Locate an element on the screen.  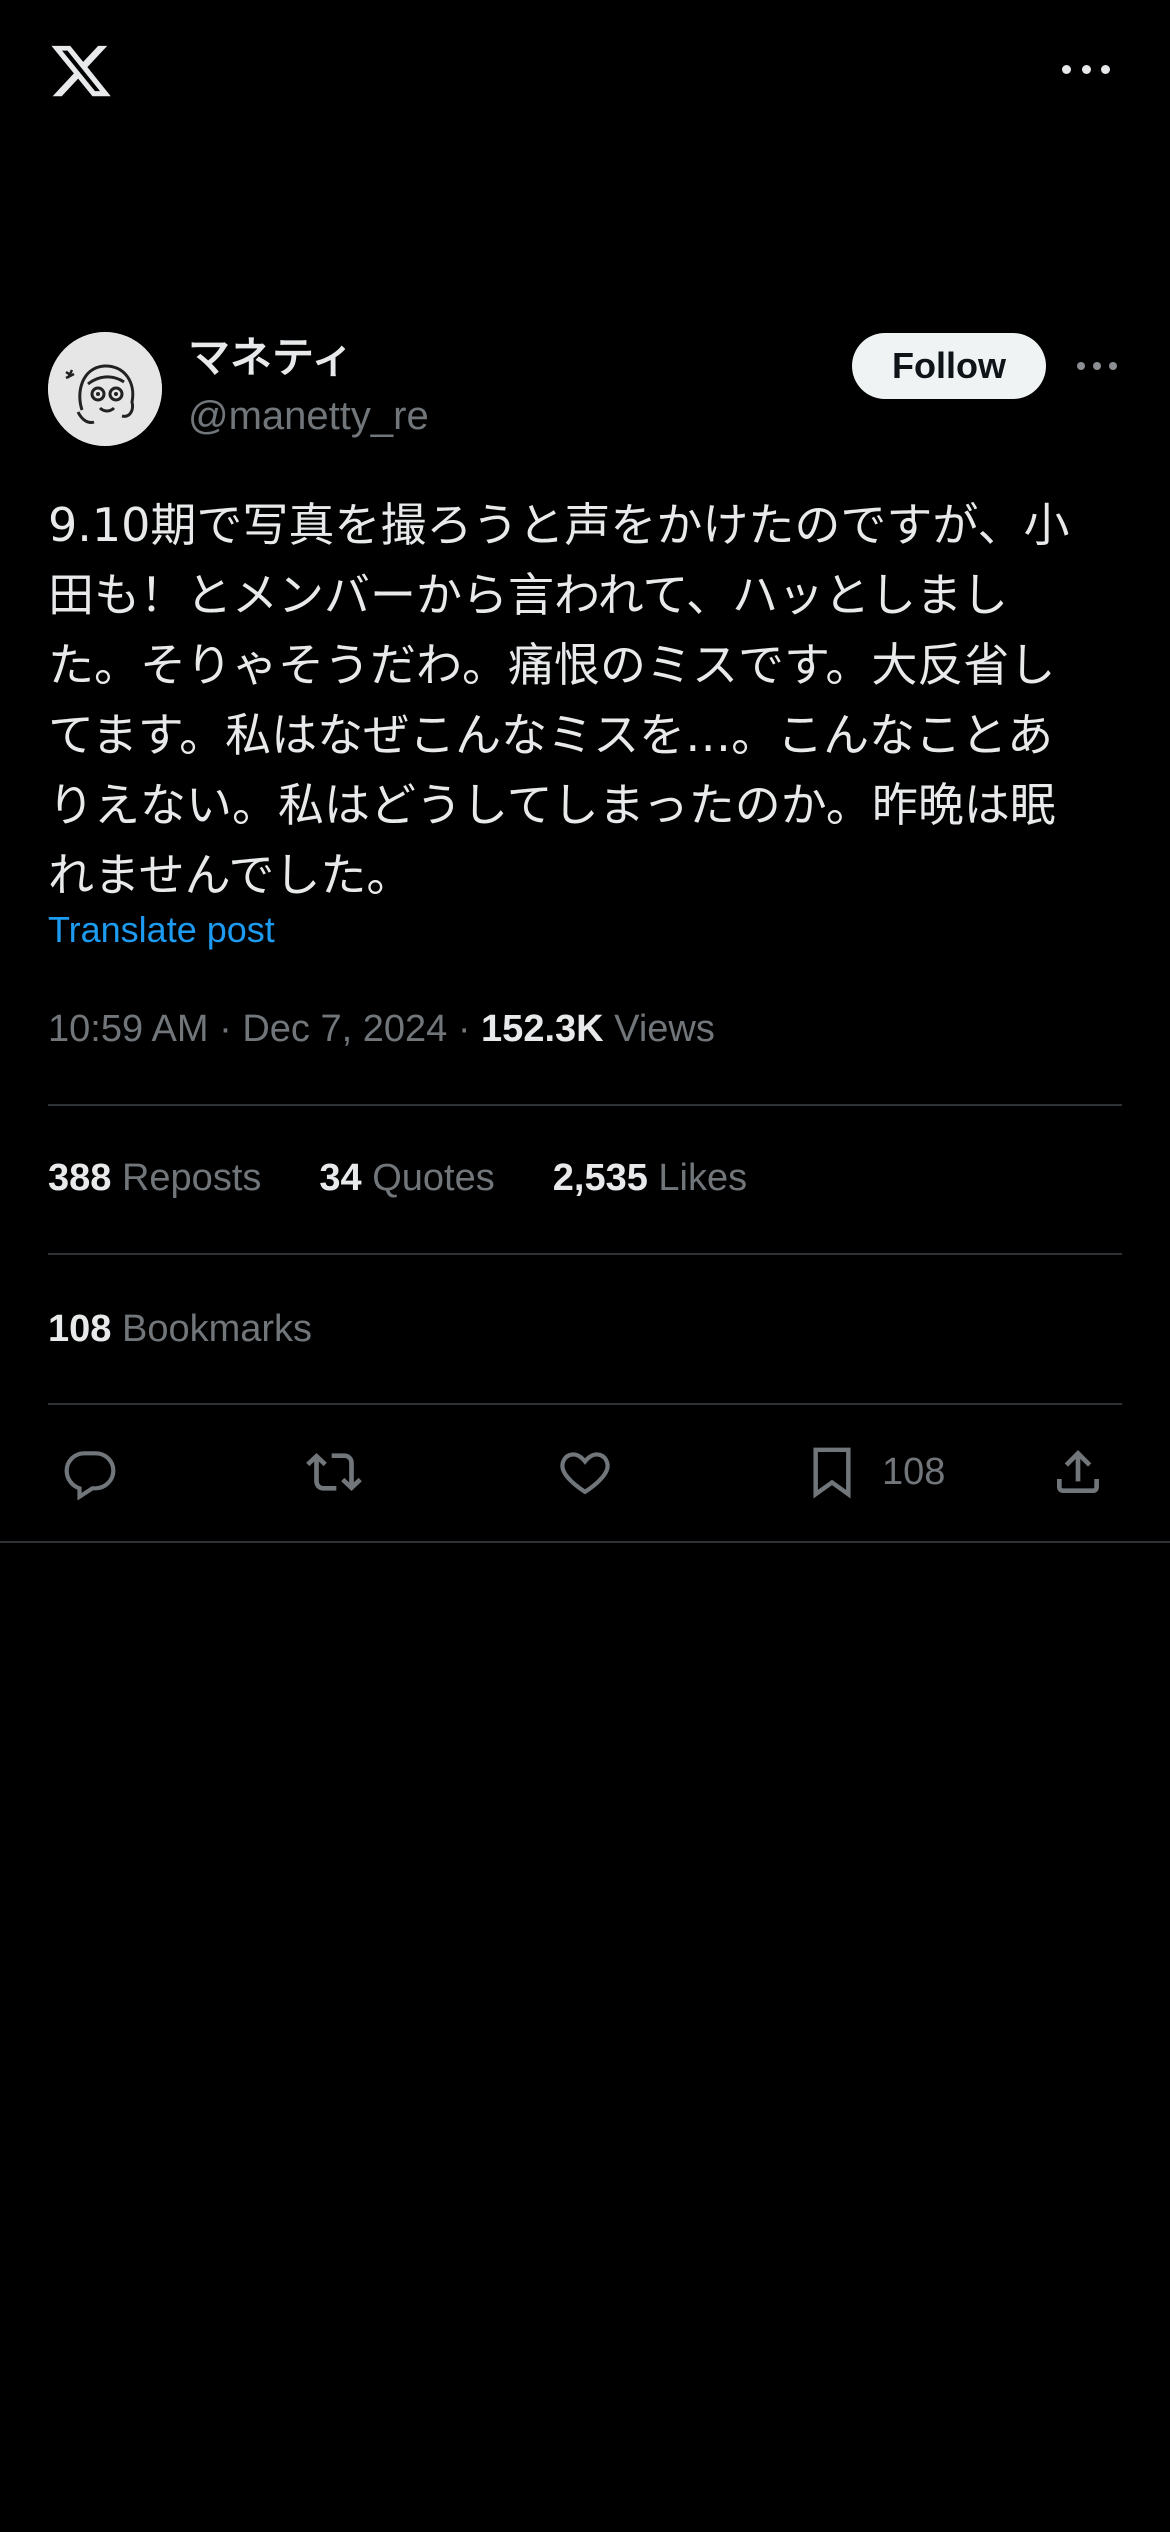
reposts-stat: 388 Reposts is located at coordinates (154, 1178).